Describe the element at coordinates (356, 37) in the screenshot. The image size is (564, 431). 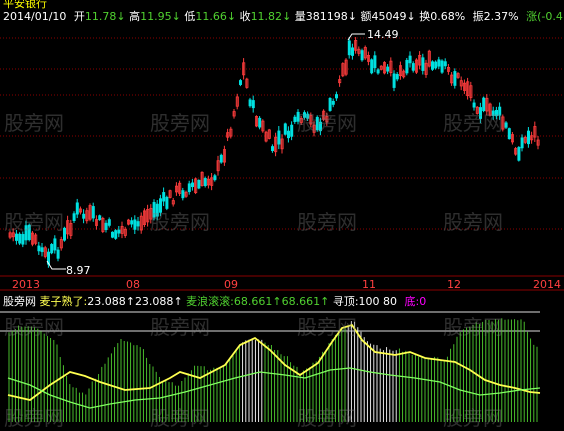
I see `high-mark-leader` at that location.